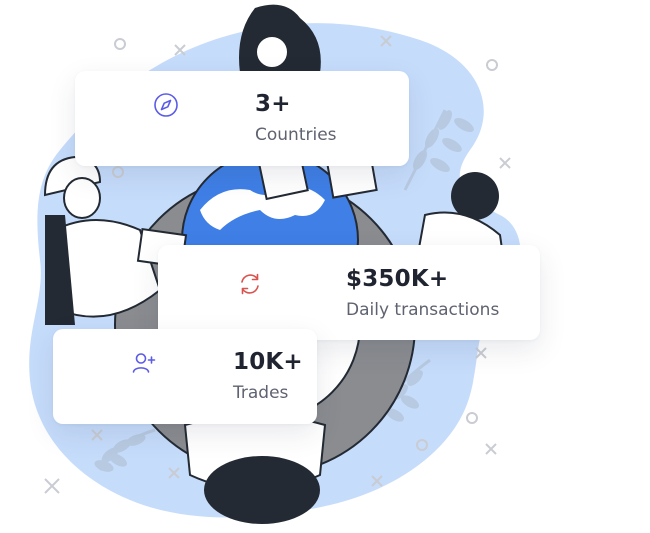 Image resolution: width=650 pixels, height=533 pixels. What do you see at coordinates (280, 39) in the screenshot?
I see `person-top` at bounding box center [280, 39].